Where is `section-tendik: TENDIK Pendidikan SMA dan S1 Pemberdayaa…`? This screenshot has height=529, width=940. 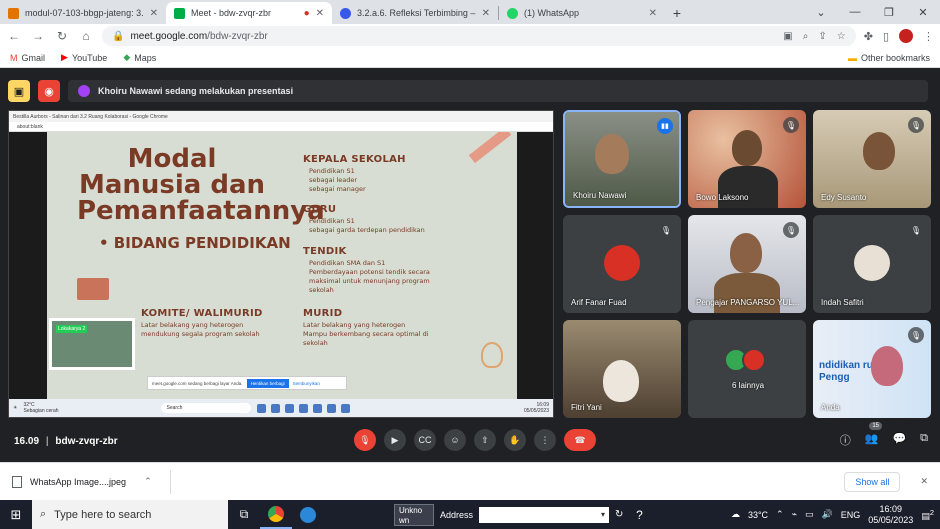
section-tendik: TENDIK Pendidikan SMA dan S1 Pemberdayaa… is located at coordinates (366, 270).